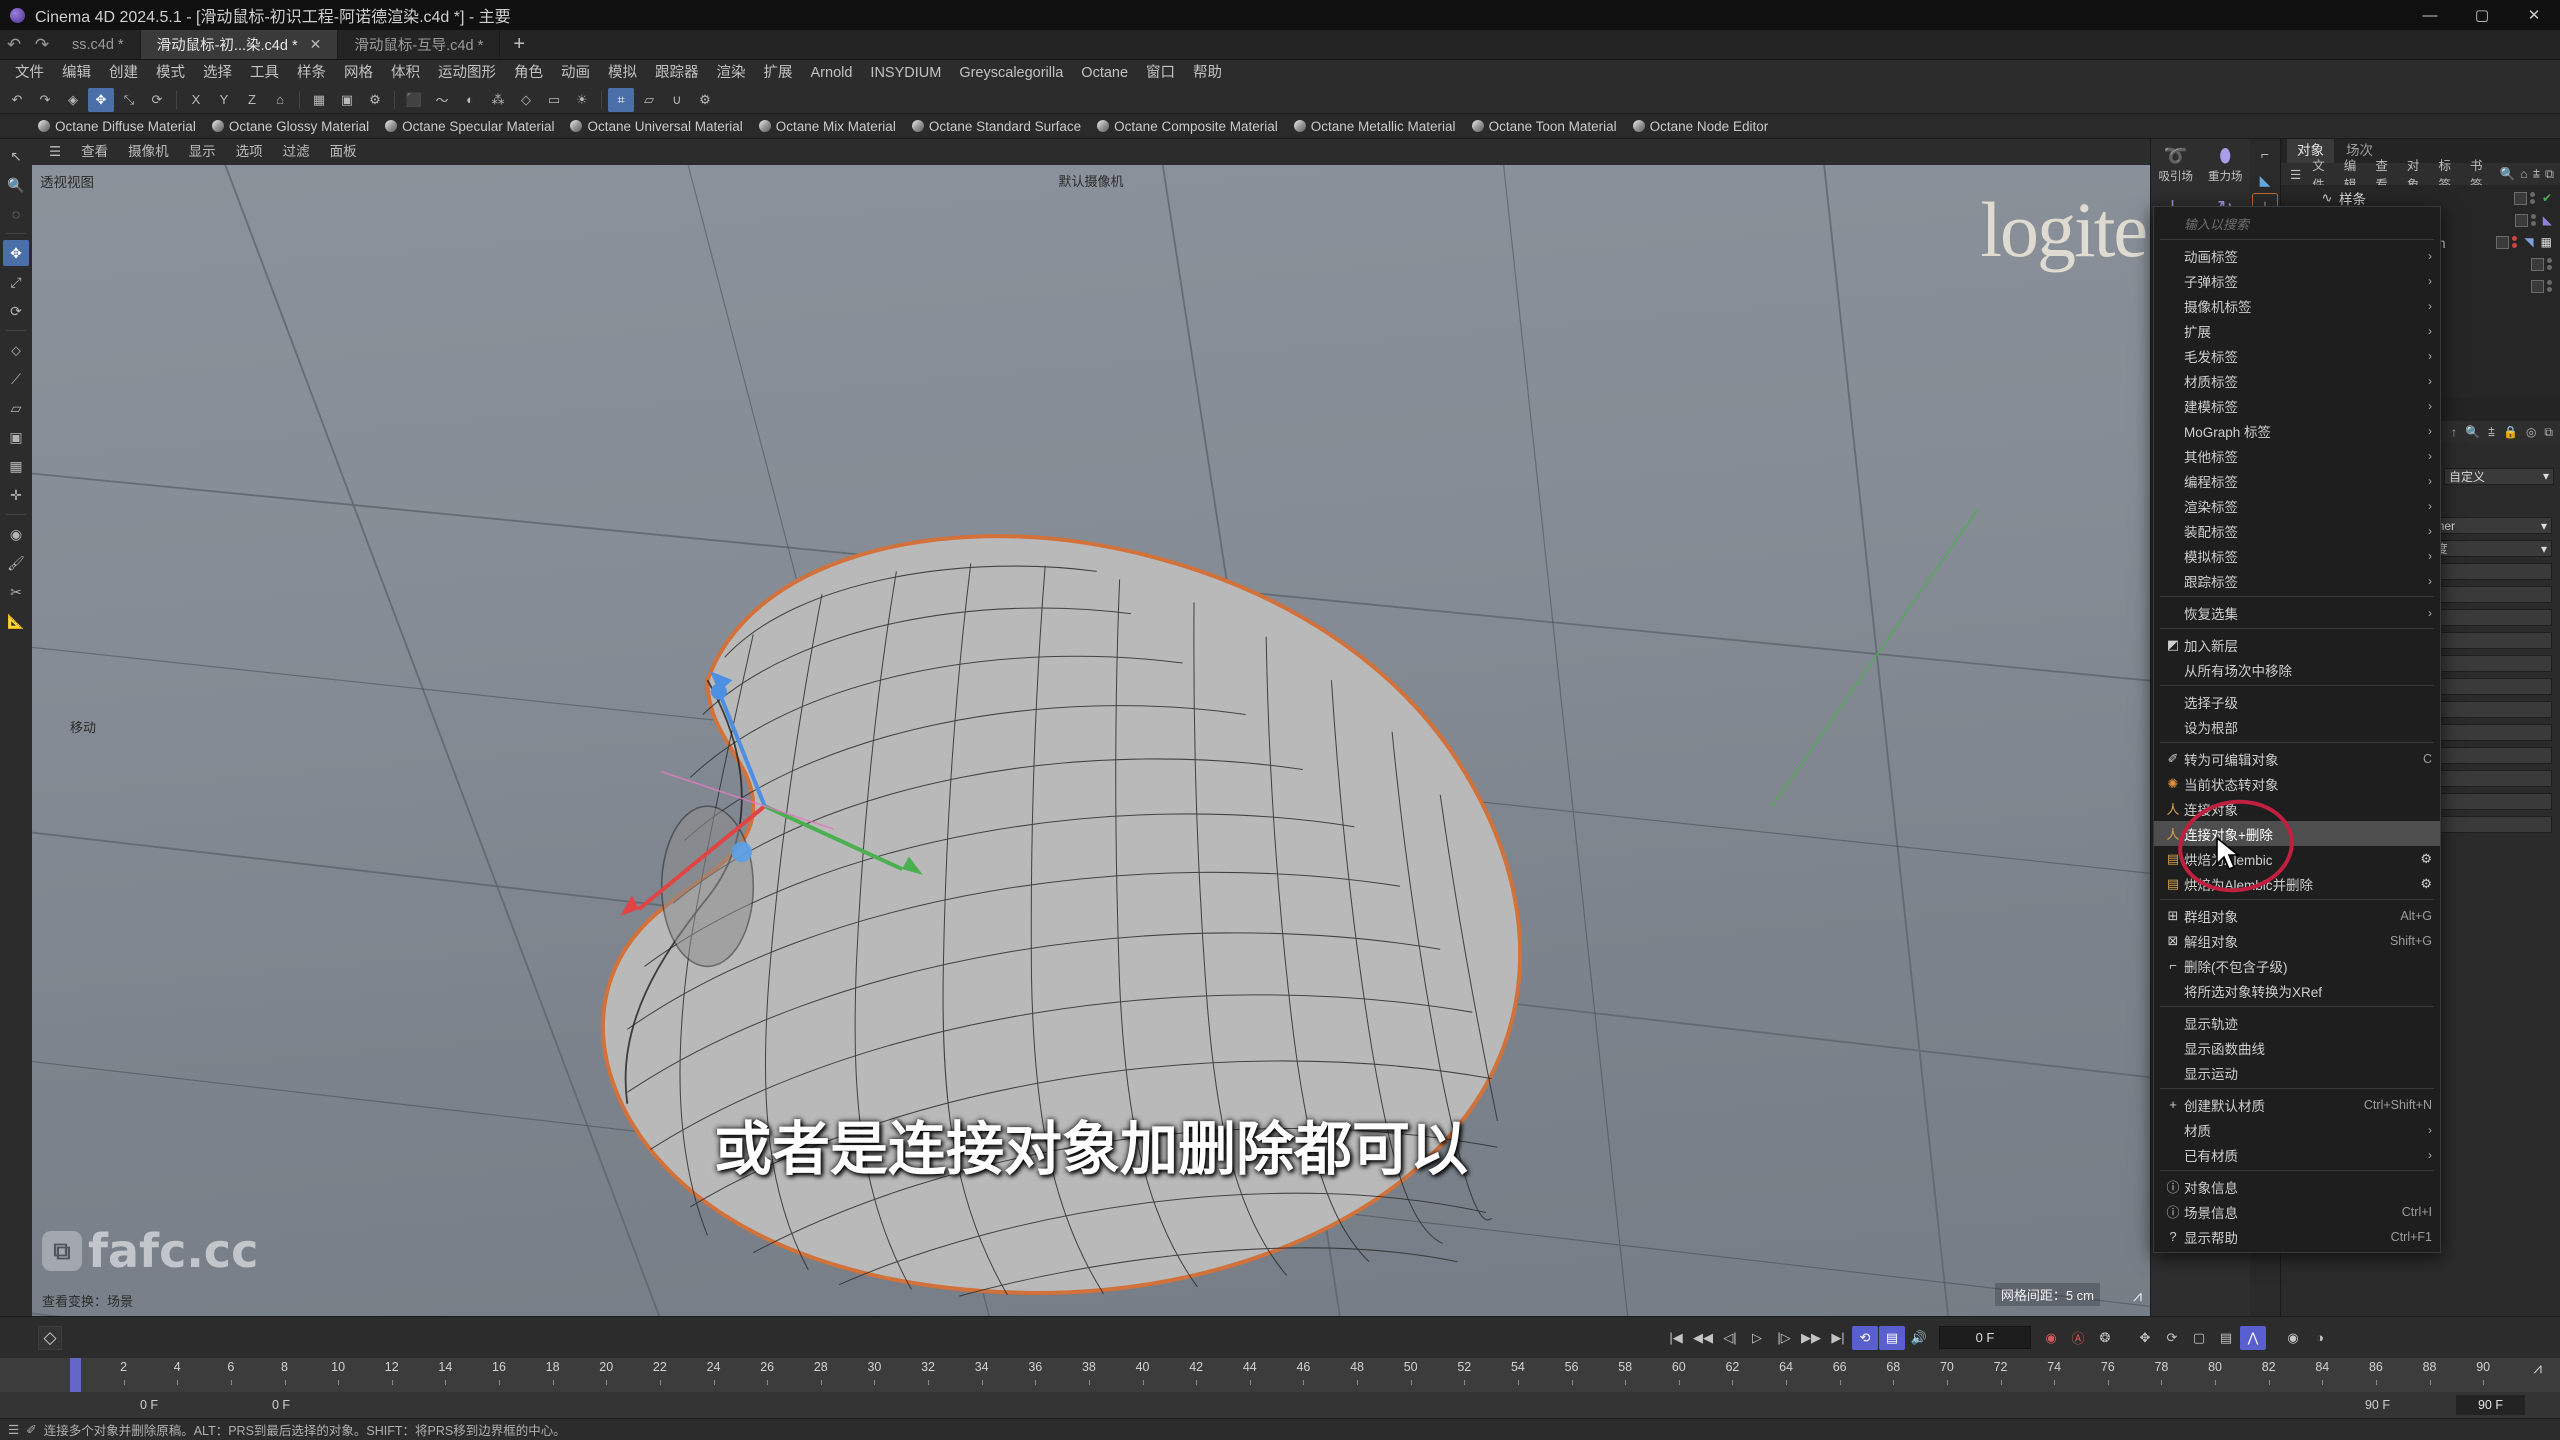  Describe the element at coordinates (2426, 859) in the screenshot. I see `gear-icon: ⚙` at that location.